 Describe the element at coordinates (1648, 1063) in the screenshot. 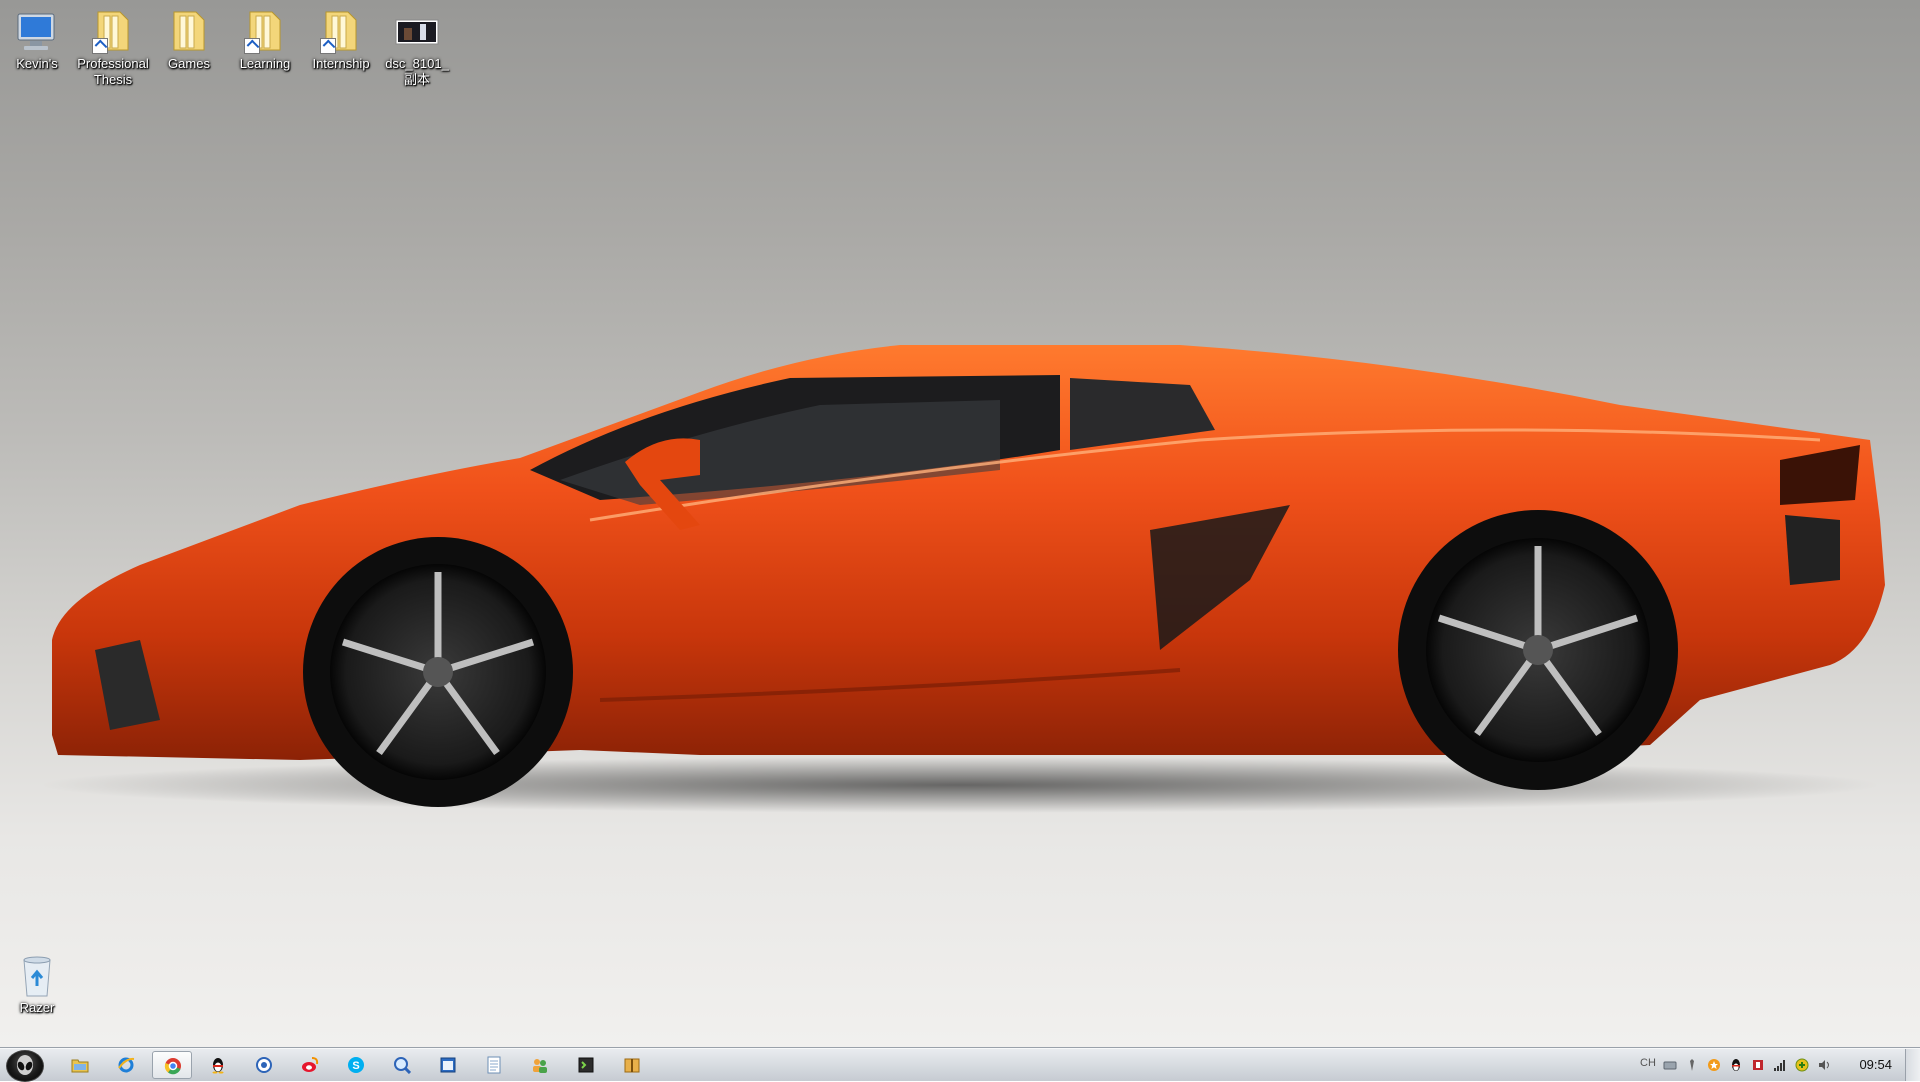

I see `language-indicator: CH` at that location.